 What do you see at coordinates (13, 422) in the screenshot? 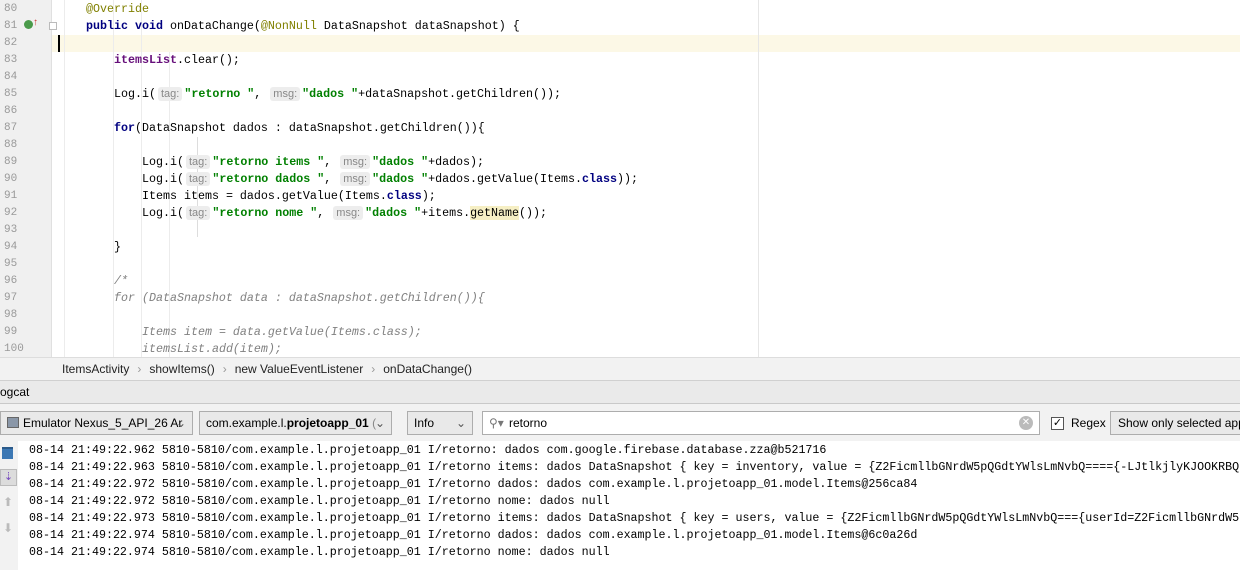
I see `device-icon` at bounding box center [13, 422].